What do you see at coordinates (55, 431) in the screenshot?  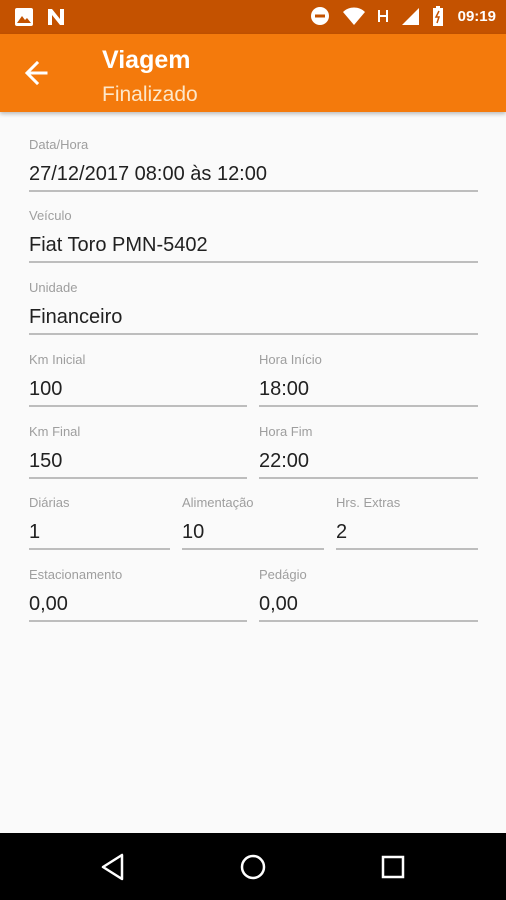 I see `km-final-label: Km Final` at bounding box center [55, 431].